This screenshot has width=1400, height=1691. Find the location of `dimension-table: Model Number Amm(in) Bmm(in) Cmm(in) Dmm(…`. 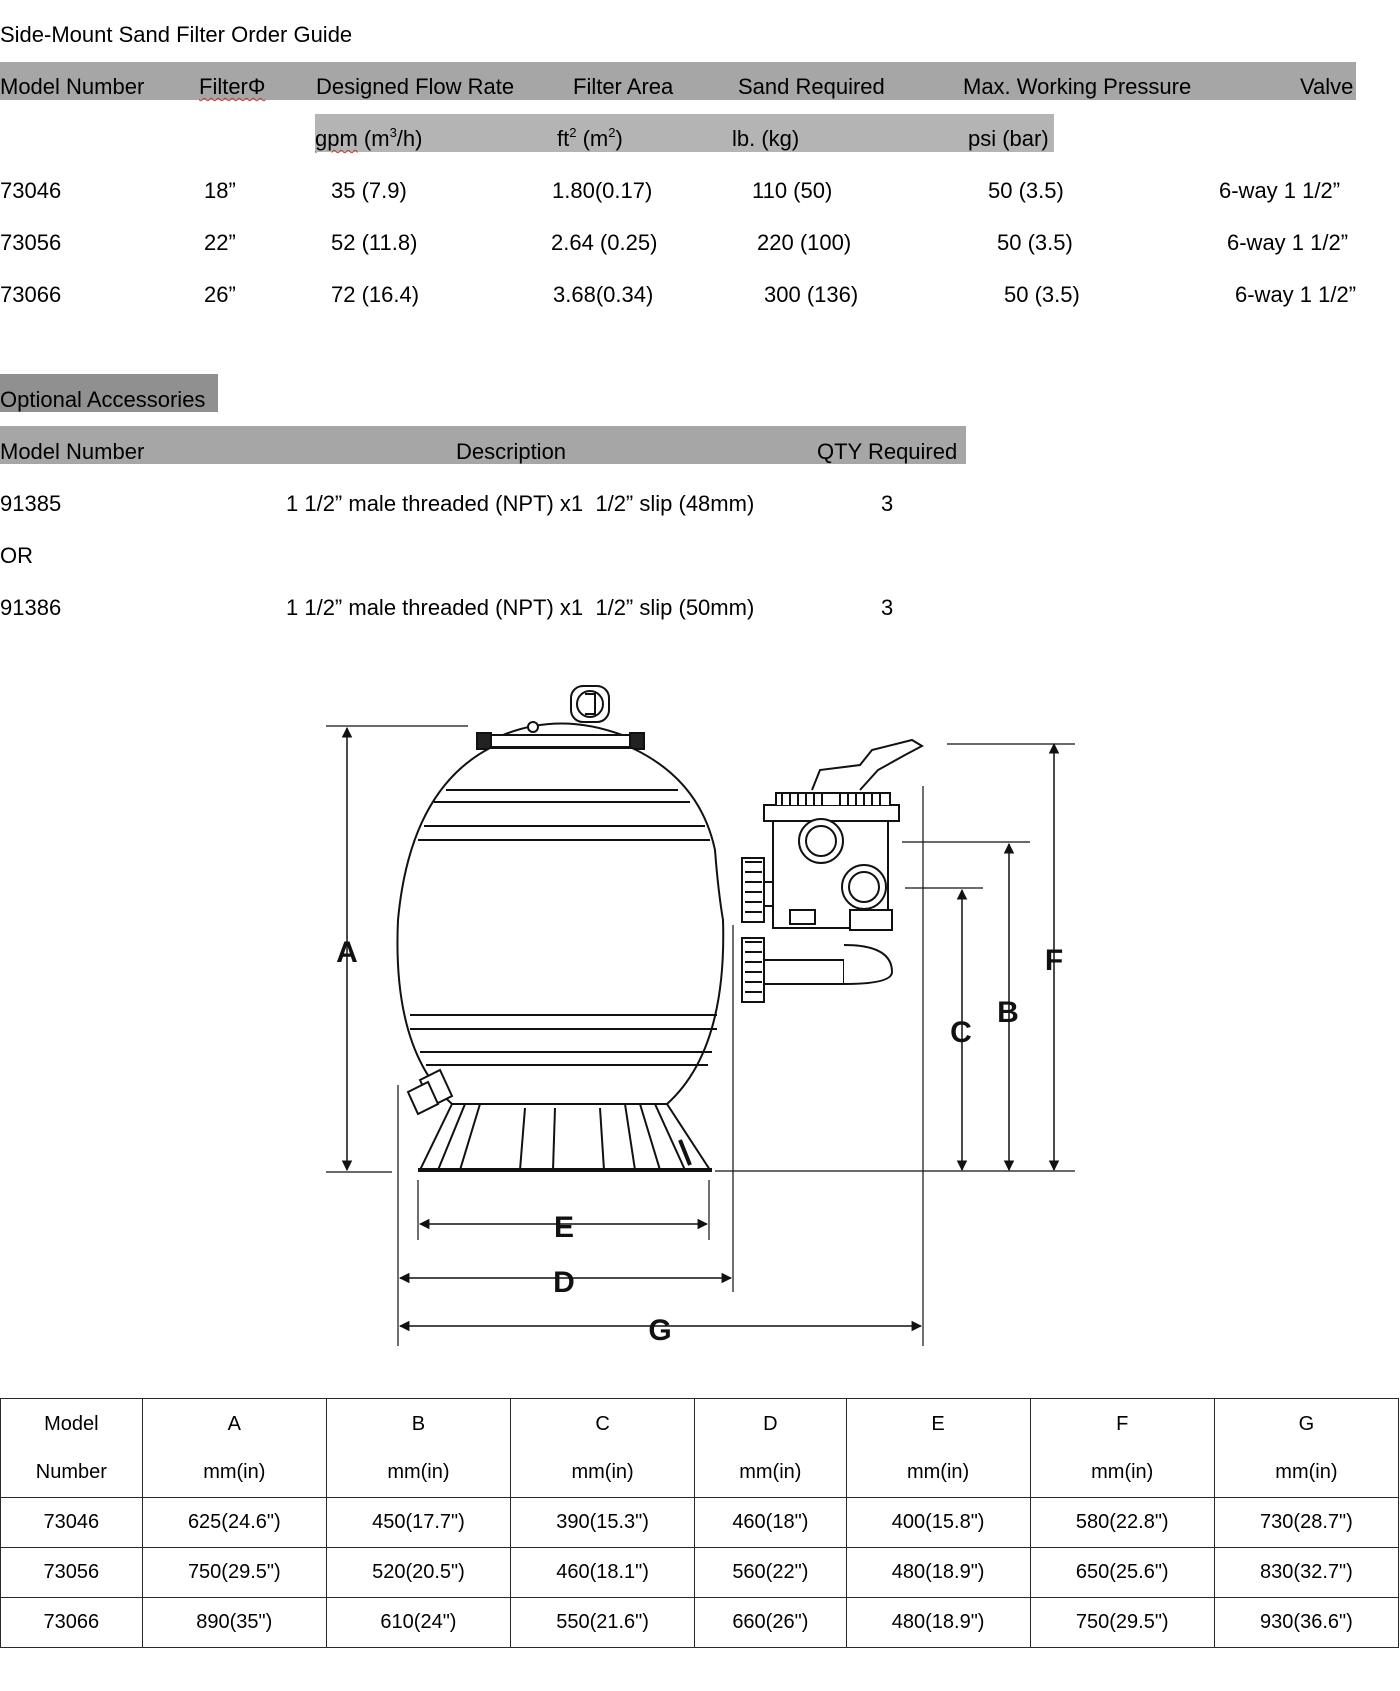

dimension-table: Model Number Amm(in) Bmm(in) Cmm(in) Dmm(… is located at coordinates (700, 1523).